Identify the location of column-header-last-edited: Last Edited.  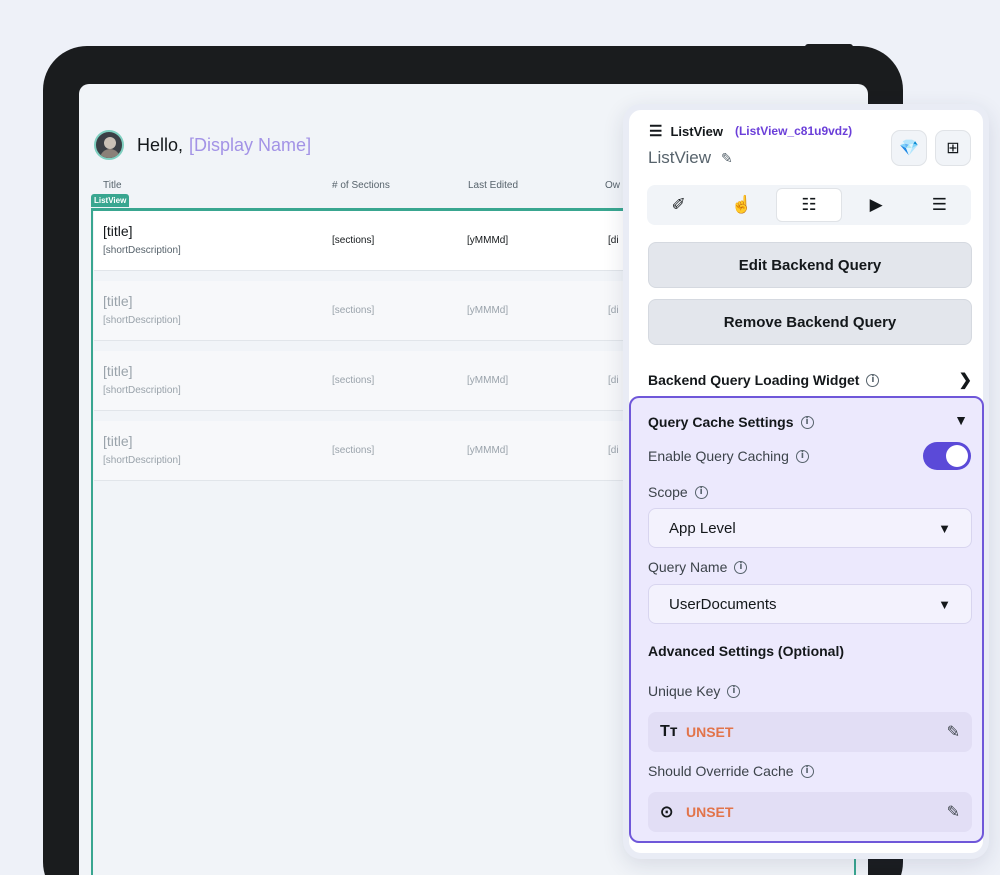
(493, 185).